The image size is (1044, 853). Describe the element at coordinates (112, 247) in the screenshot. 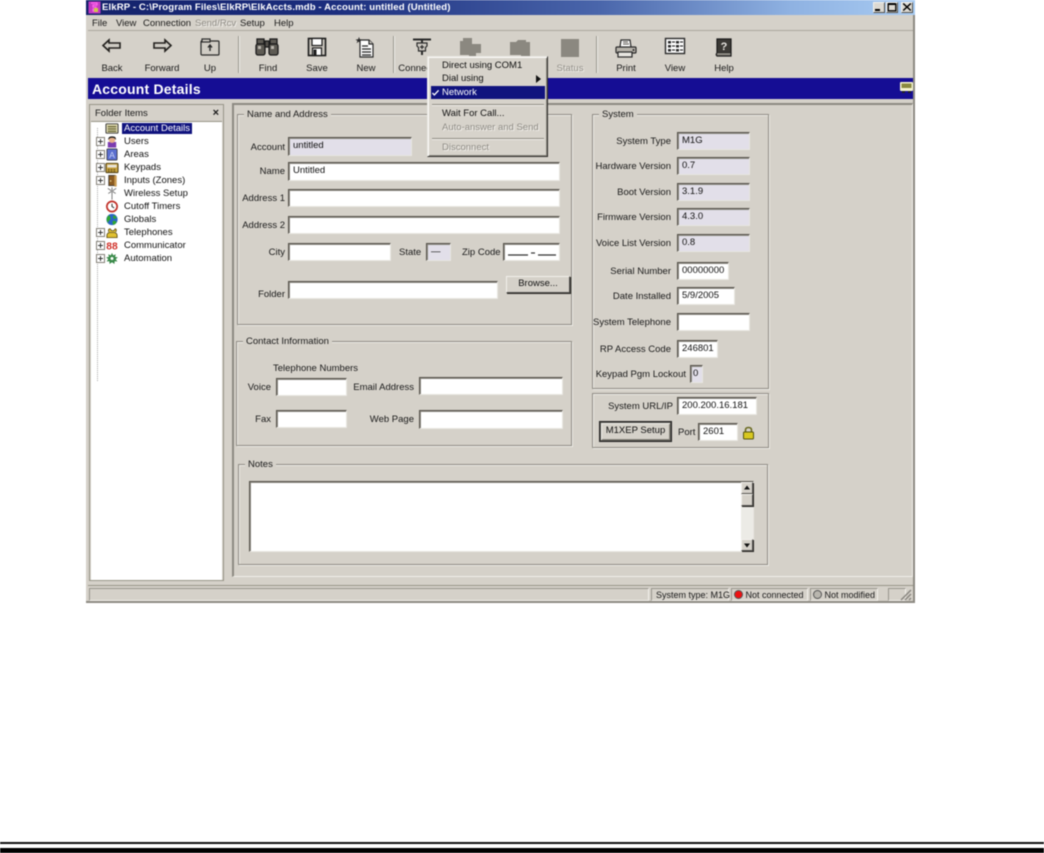

I see `svg-text: 88` at that location.